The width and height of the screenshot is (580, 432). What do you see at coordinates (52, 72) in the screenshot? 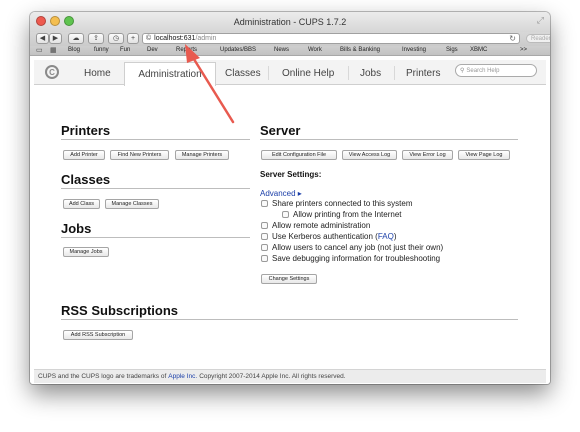
I see `cups-logo-icon: C` at bounding box center [52, 72].